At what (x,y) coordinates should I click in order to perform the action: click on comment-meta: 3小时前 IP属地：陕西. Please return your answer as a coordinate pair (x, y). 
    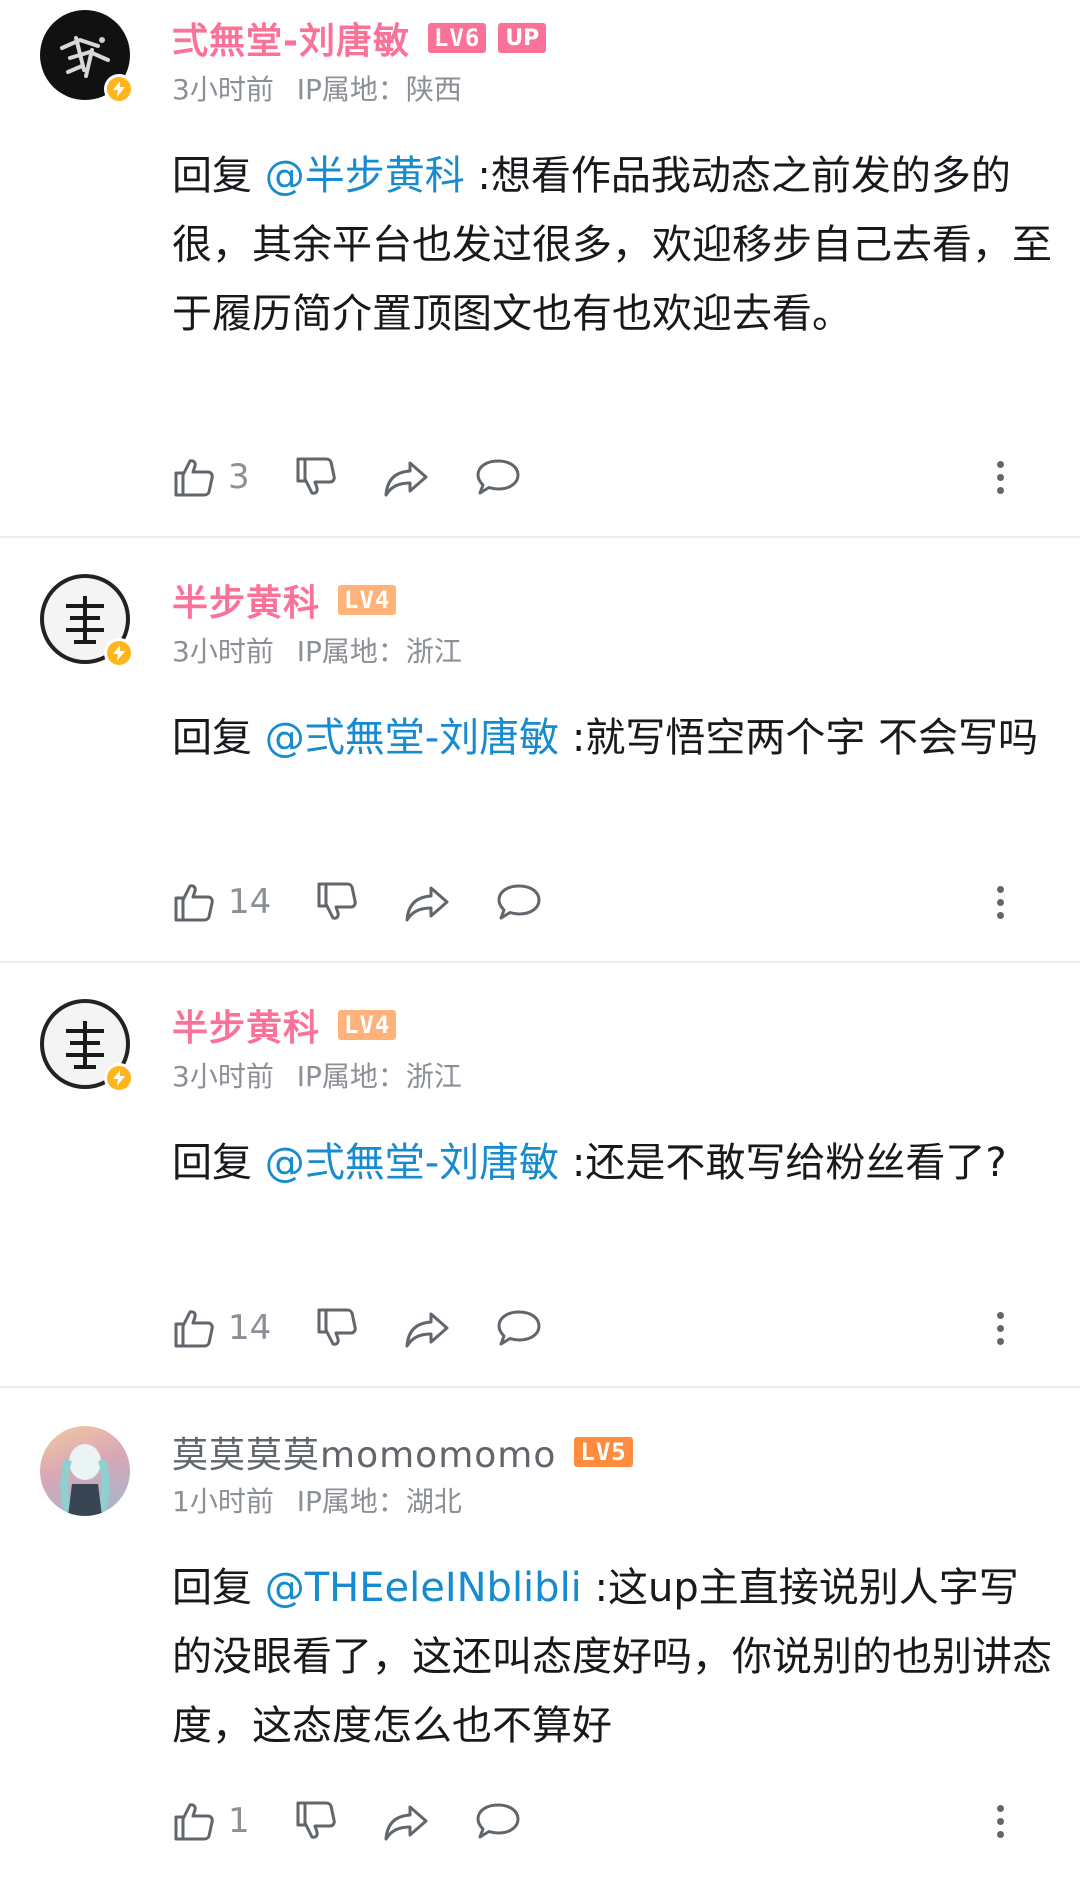
    Looking at the image, I should click on (324, 88).